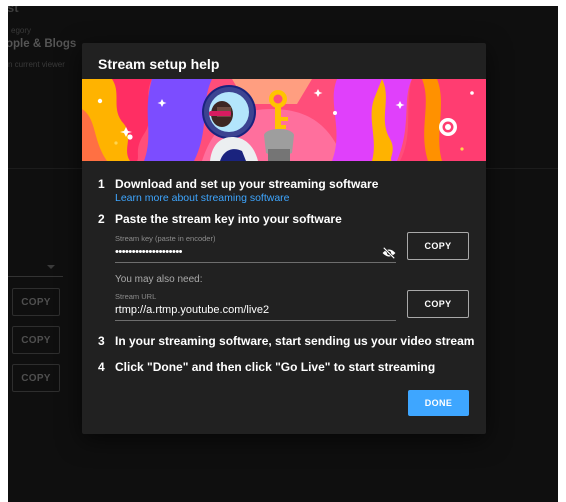  Describe the element at coordinates (202, 198) in the screenshot. I see `learn-more-link: Learn more about streaming software` at that location.